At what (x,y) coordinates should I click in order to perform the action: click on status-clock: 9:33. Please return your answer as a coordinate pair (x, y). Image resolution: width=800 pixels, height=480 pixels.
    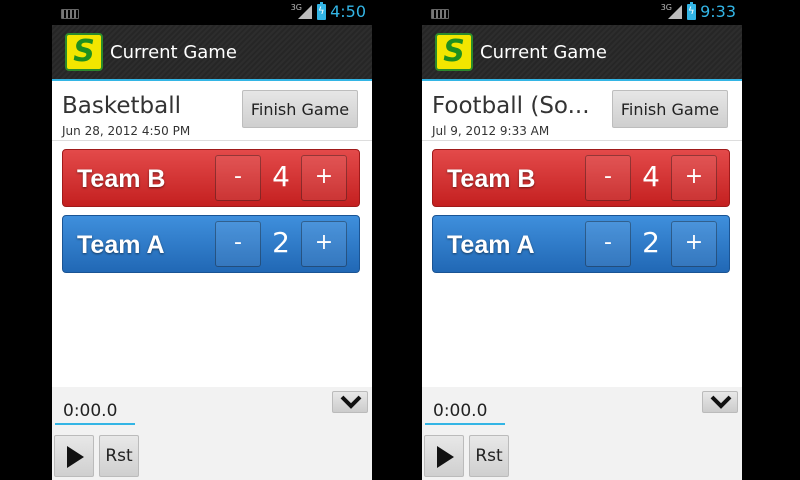
    Looking at the image, I should click on (718, 11).